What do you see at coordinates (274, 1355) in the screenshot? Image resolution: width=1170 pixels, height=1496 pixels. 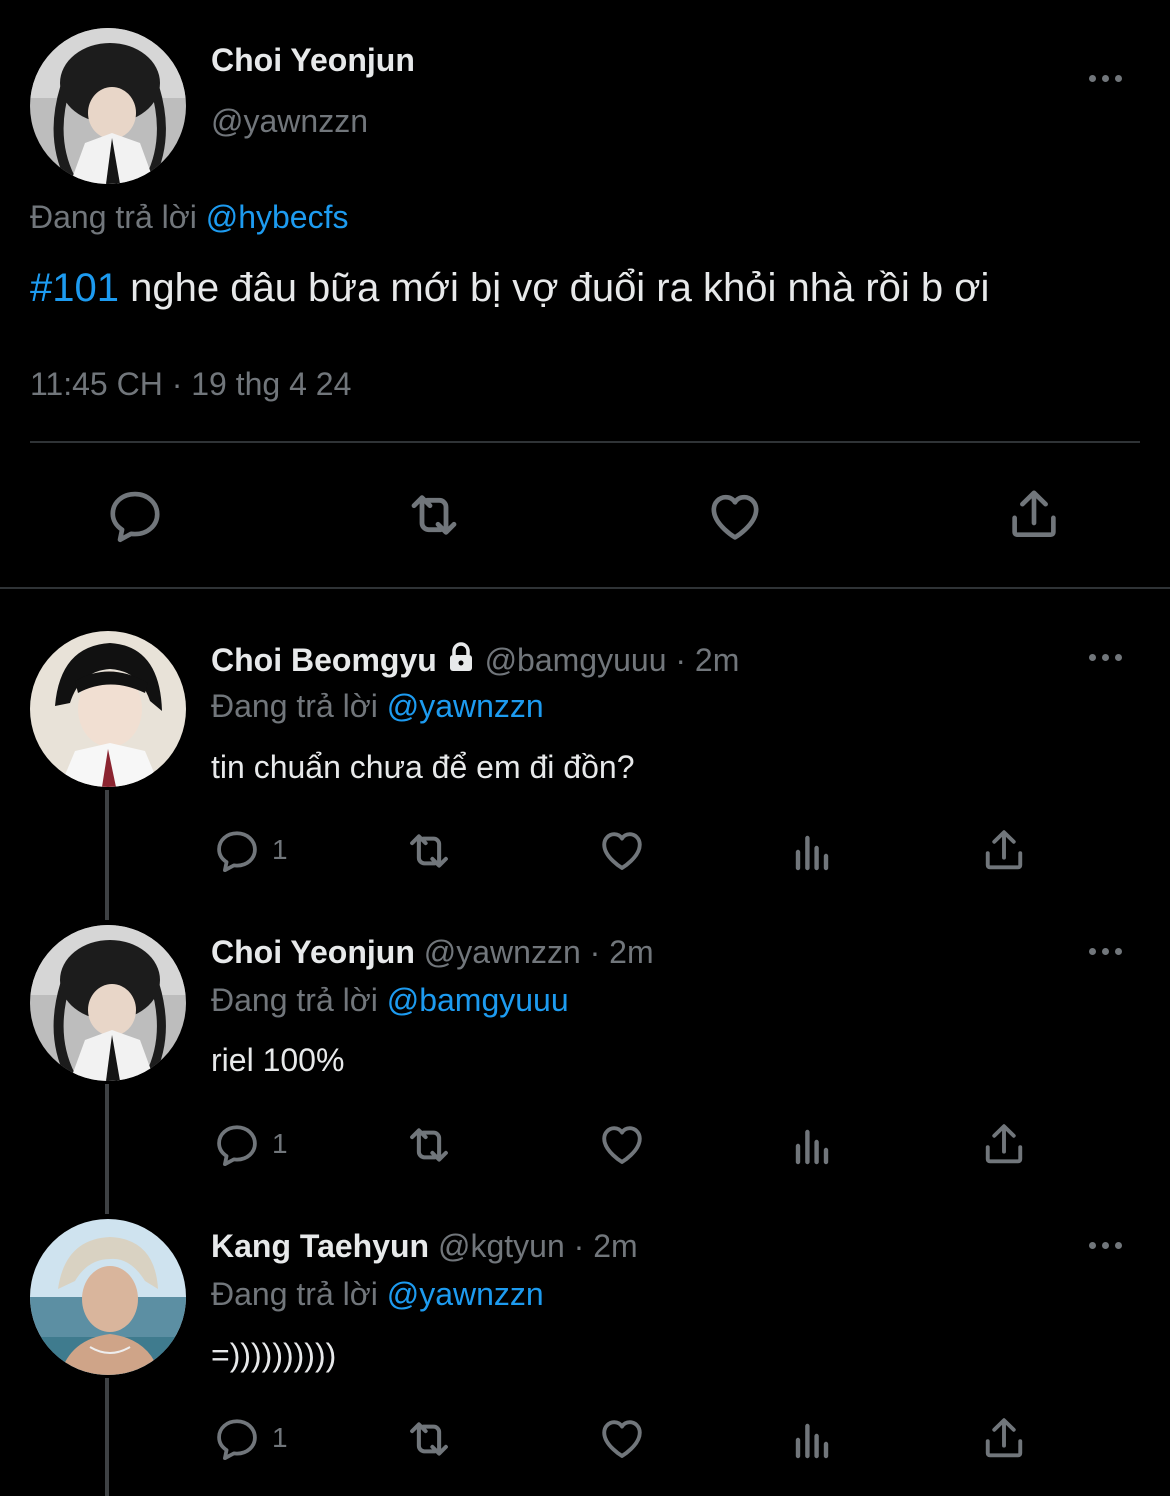 I see `reply-text: =))))))))))` at bounding box center [274, 1355].